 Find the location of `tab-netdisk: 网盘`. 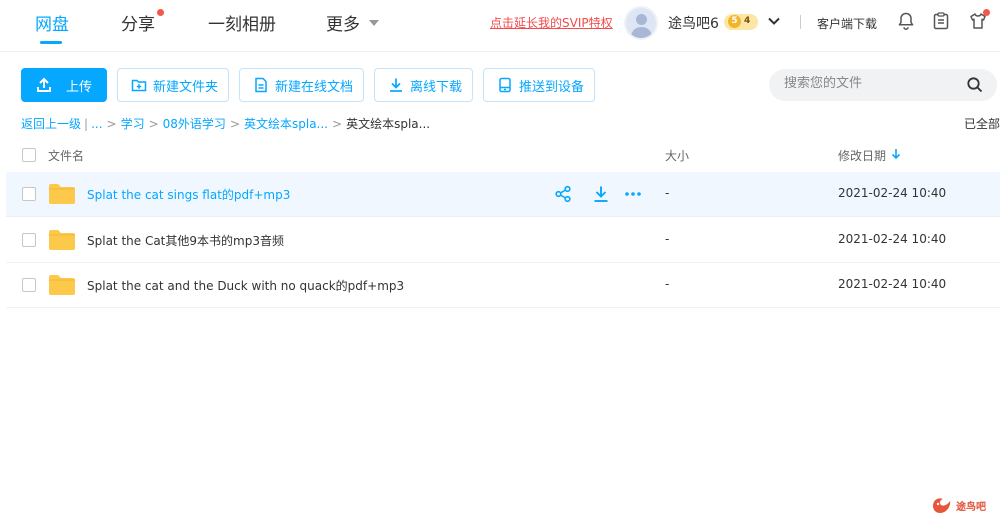

tab-netdisk: 网盘 is located at coordinates (52, 22).